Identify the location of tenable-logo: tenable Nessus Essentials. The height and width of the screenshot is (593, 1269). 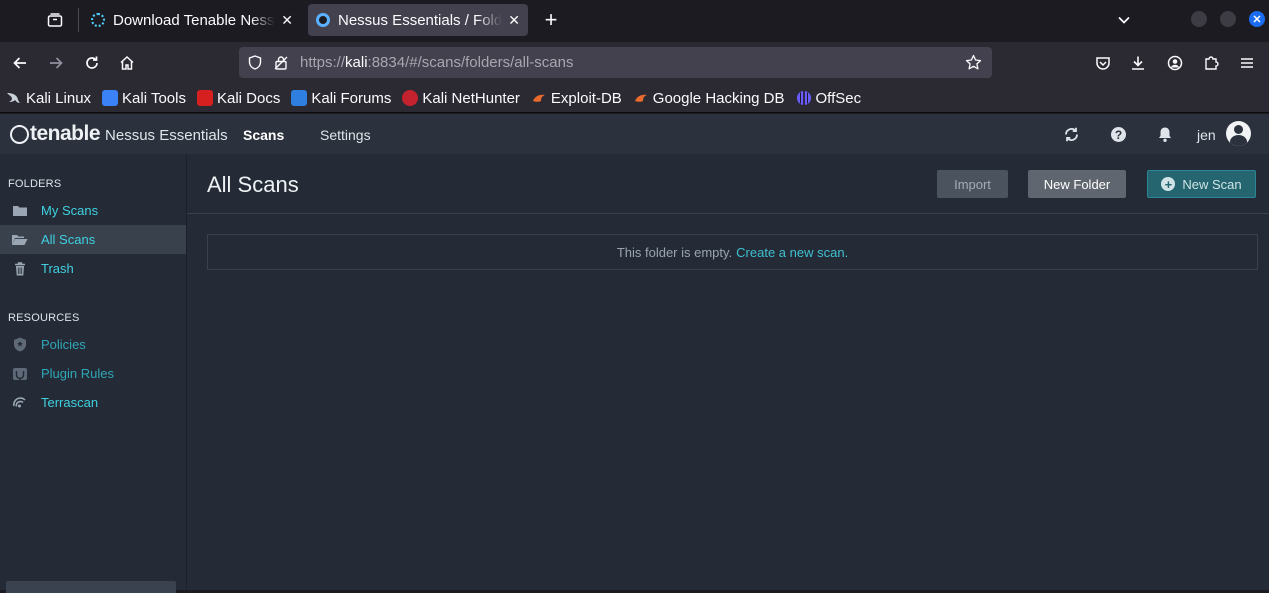
(119, 134).